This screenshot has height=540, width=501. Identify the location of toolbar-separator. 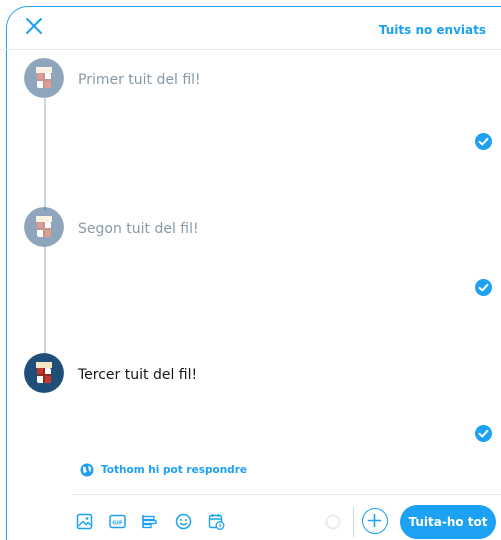
(353, 522).